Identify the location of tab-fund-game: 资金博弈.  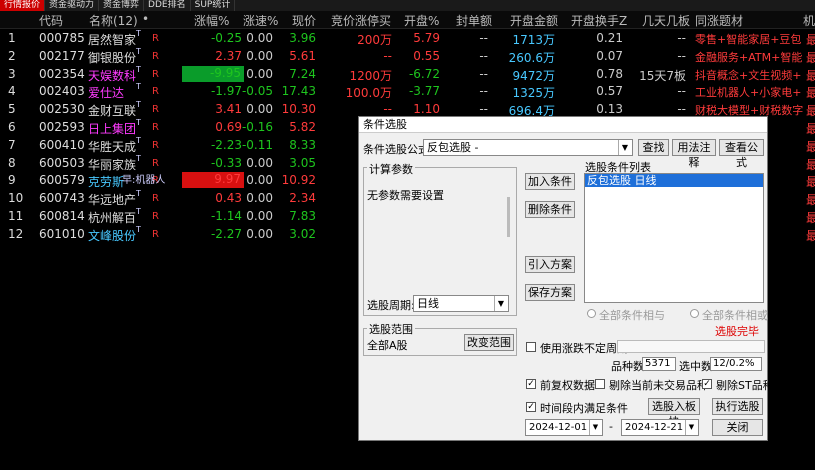
(122, 5).